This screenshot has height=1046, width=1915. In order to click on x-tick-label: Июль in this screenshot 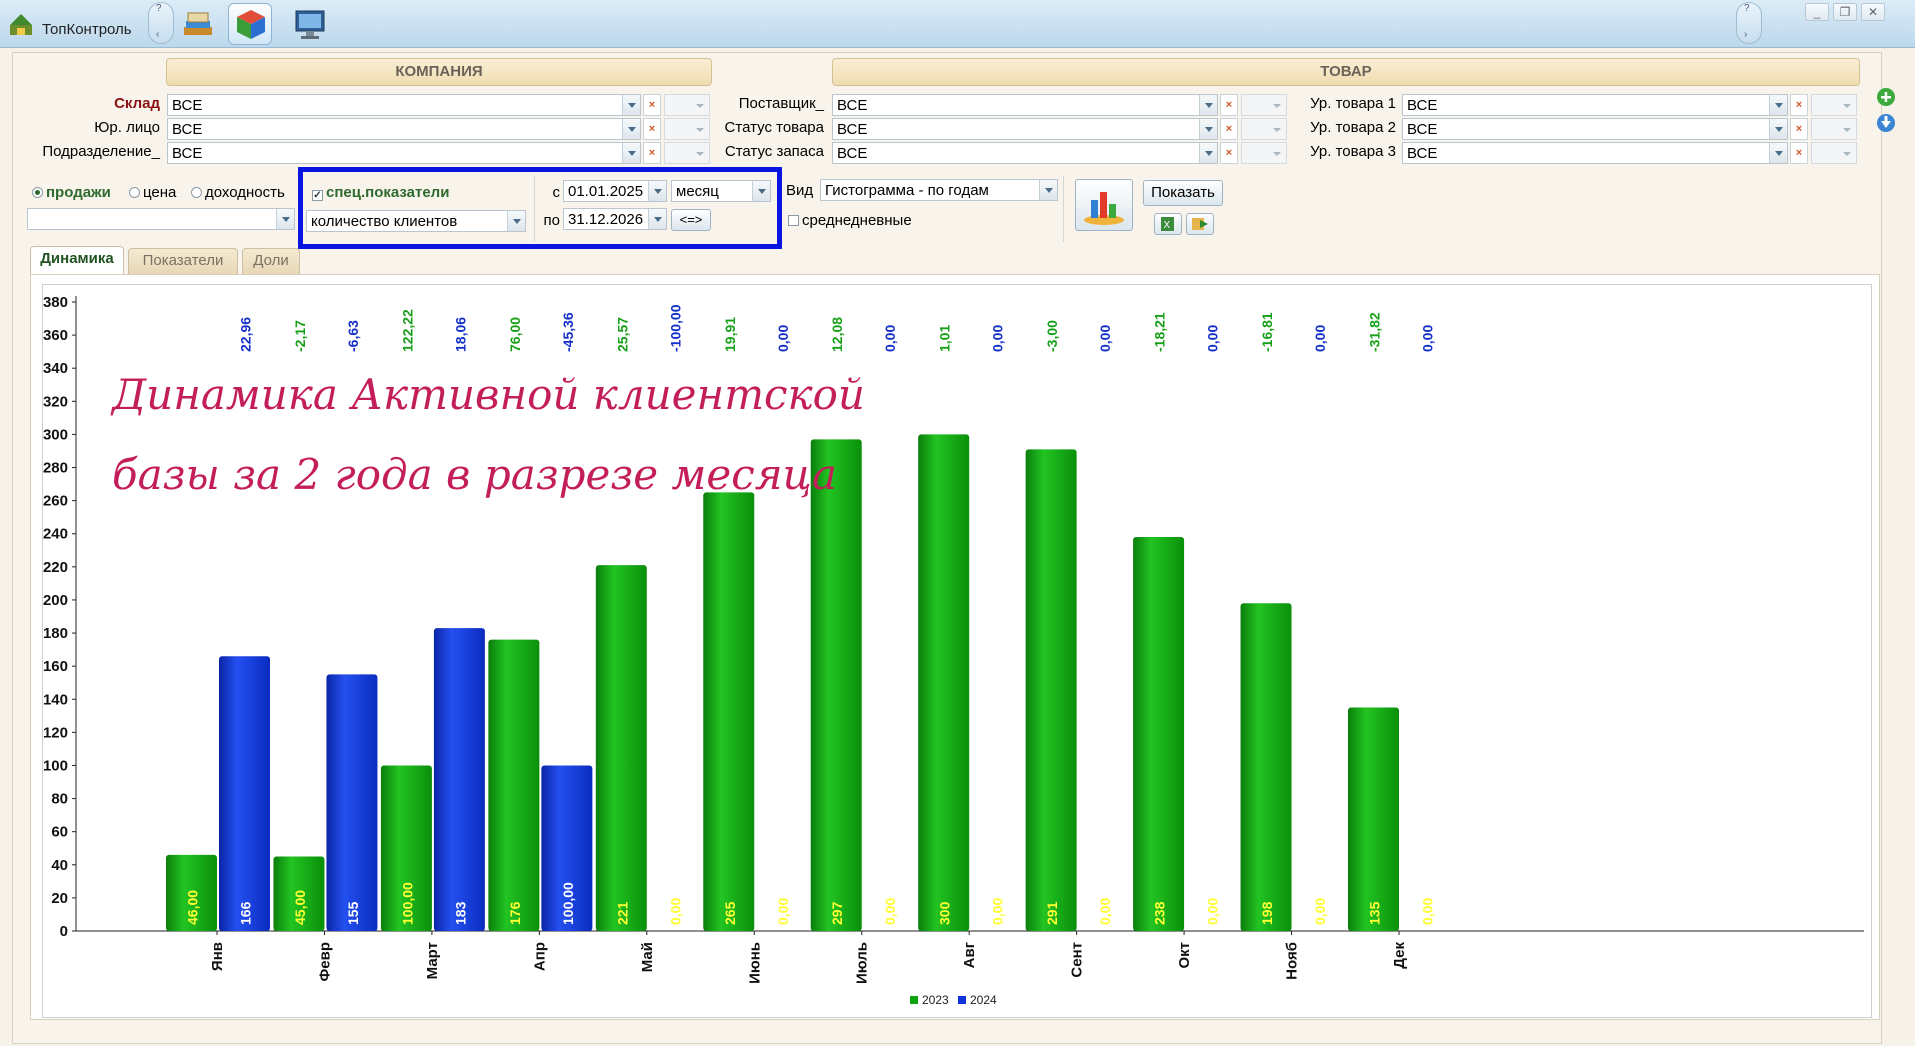, I will do `click(862, 963)`.